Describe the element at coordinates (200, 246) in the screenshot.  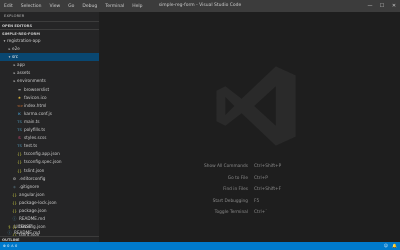
I see `status-bar: ⊗ 0 ⚠ 0 ☺ 🔔` at that location.